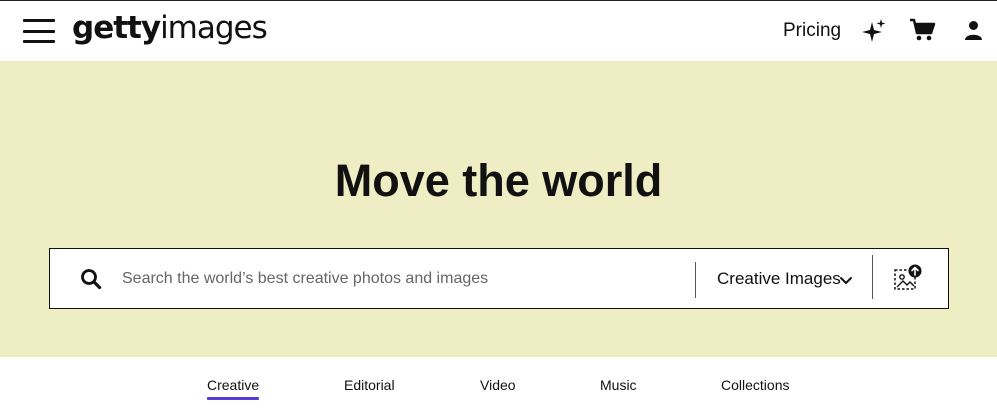 This screenshot has height=413, width=997. I want to click on hero-headline: Move the world, so click(498, 180).